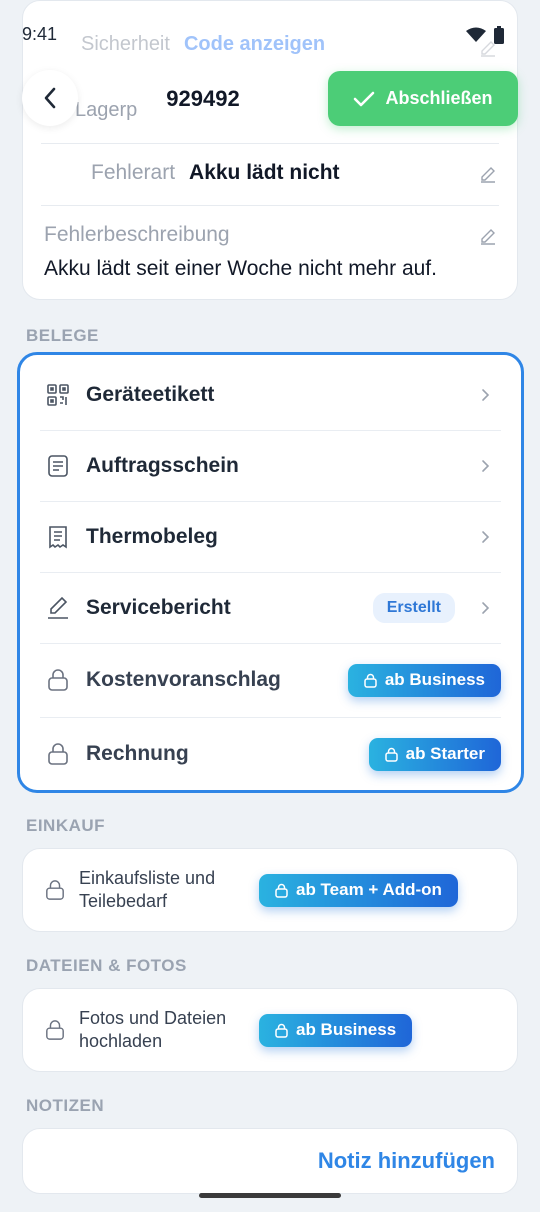  I want to click on section-belege: BELEGE, so click(62, 335).